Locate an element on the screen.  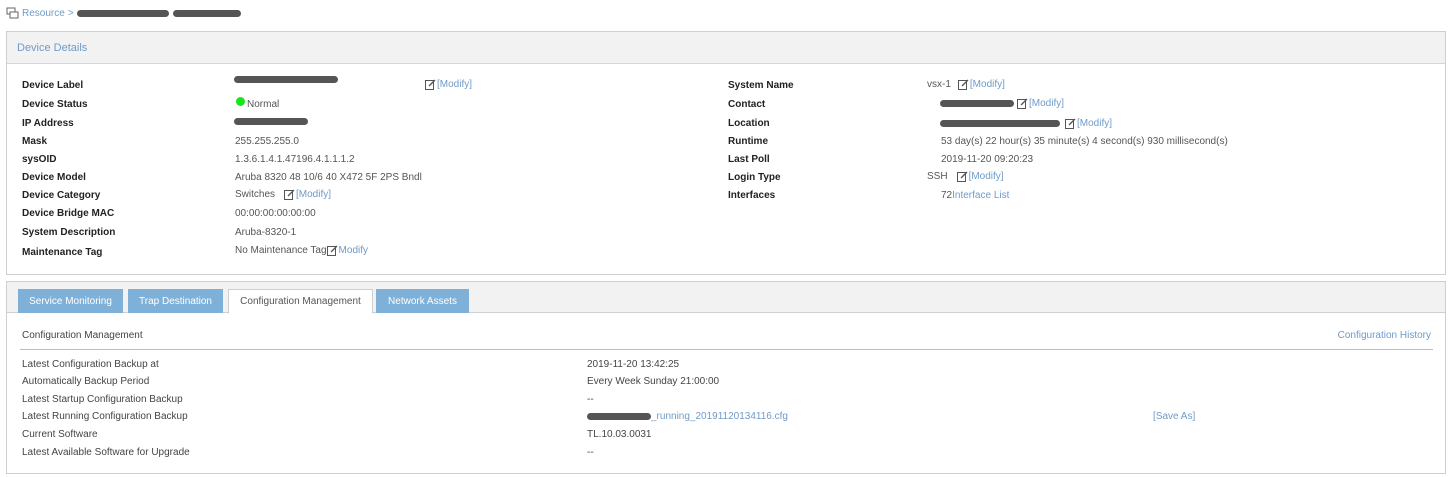
cfg-label-current-software: Current Software is located at coordinates (60, 434).